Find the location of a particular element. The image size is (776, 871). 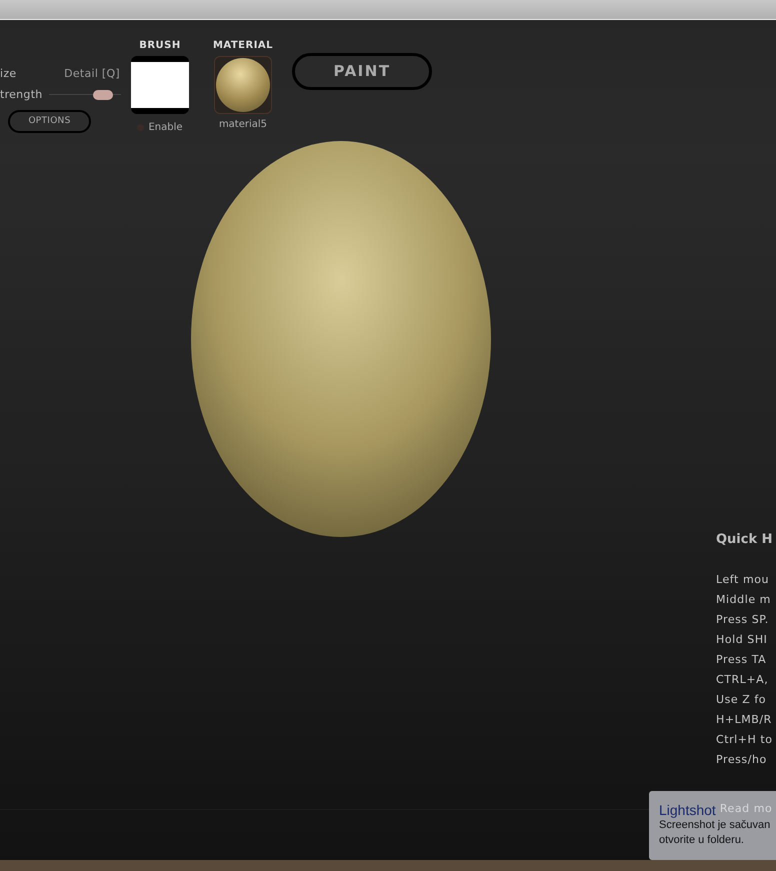

material-swatch is located at coordinates (243, 85).